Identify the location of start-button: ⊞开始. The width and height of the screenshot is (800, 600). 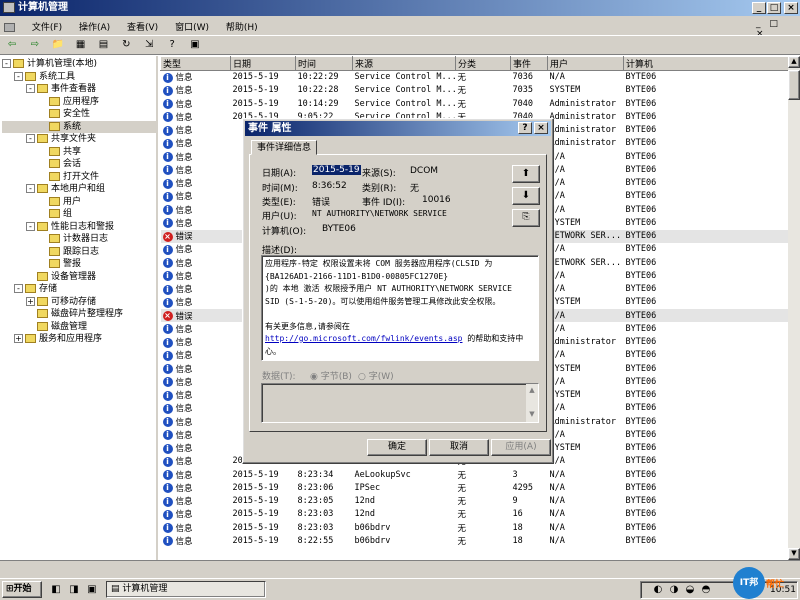
(22, 589).